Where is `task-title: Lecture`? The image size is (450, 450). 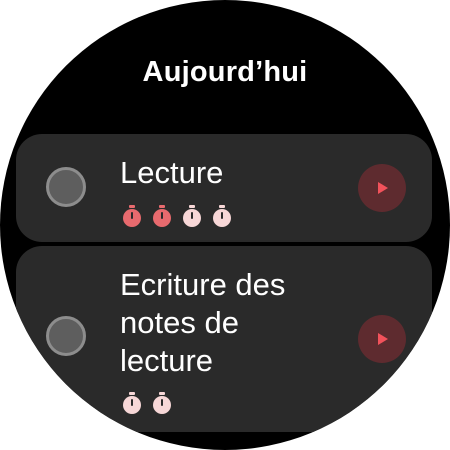
task-title: Lecture is located at coordinates (172, 172).